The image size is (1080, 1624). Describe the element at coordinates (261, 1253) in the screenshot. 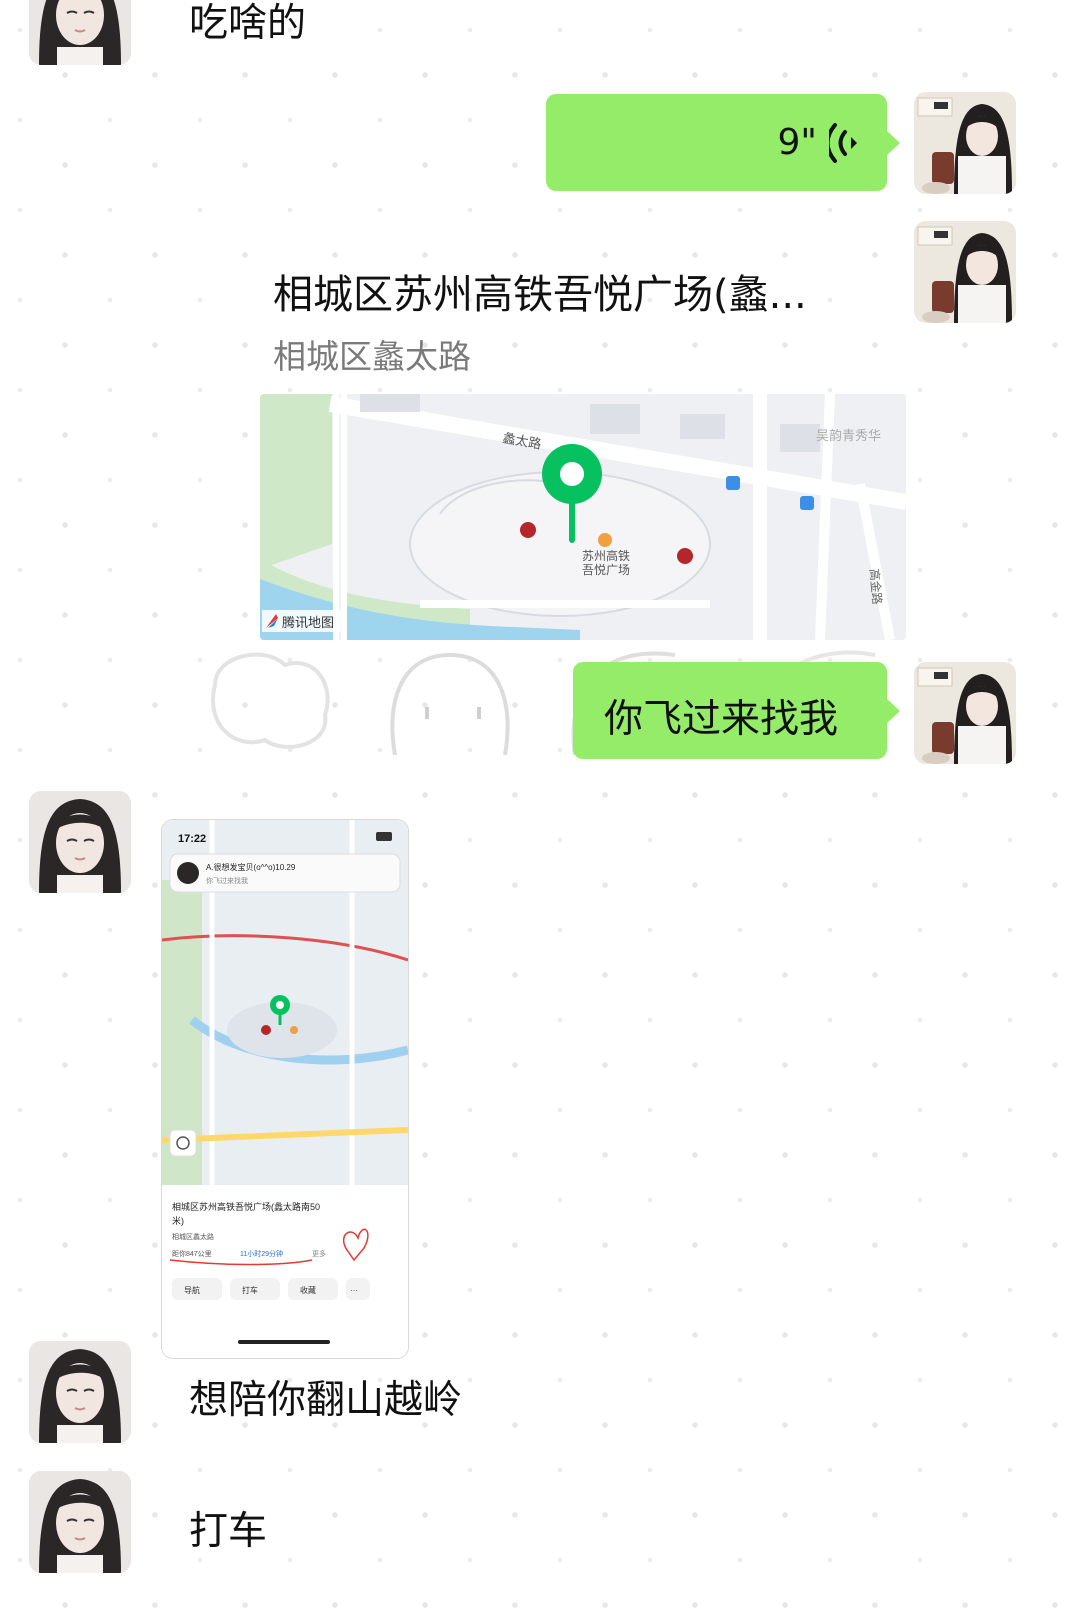

I see `card-time: 11小时29分钟` at that location.